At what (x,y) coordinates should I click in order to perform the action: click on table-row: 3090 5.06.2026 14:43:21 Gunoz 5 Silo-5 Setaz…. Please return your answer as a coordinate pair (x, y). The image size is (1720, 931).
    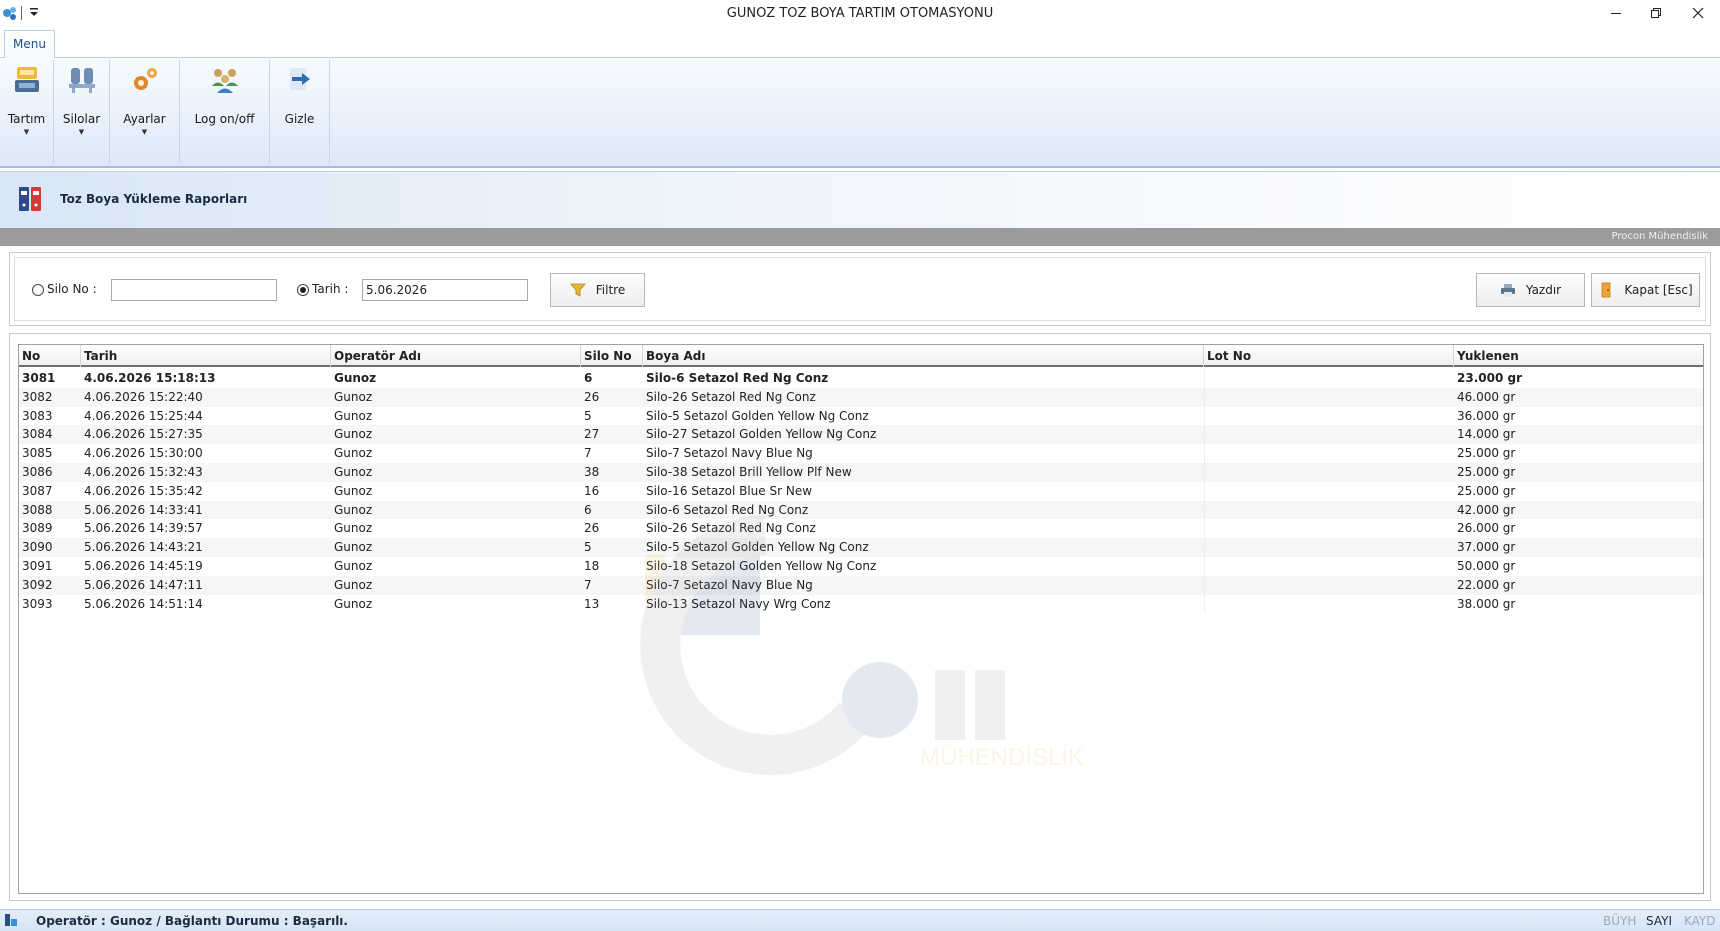
    Looking at the image, I should click on (861, 547).